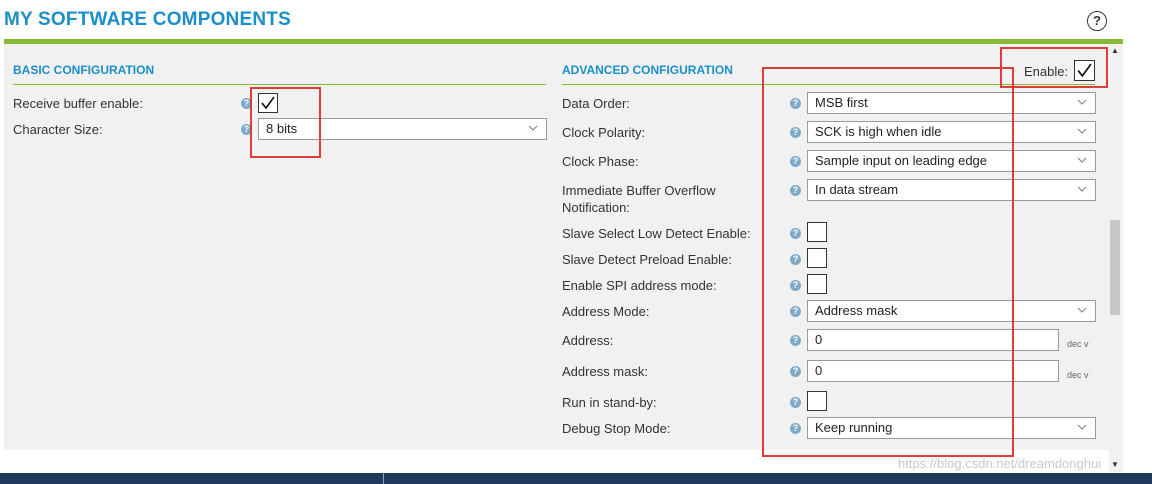 The width and height of the screenshot is (1152, 484). Describe the element at coordinates (84, 70) in the screenshot. I see `basic-config-title: BASIC CONFIGURATION` at that location.